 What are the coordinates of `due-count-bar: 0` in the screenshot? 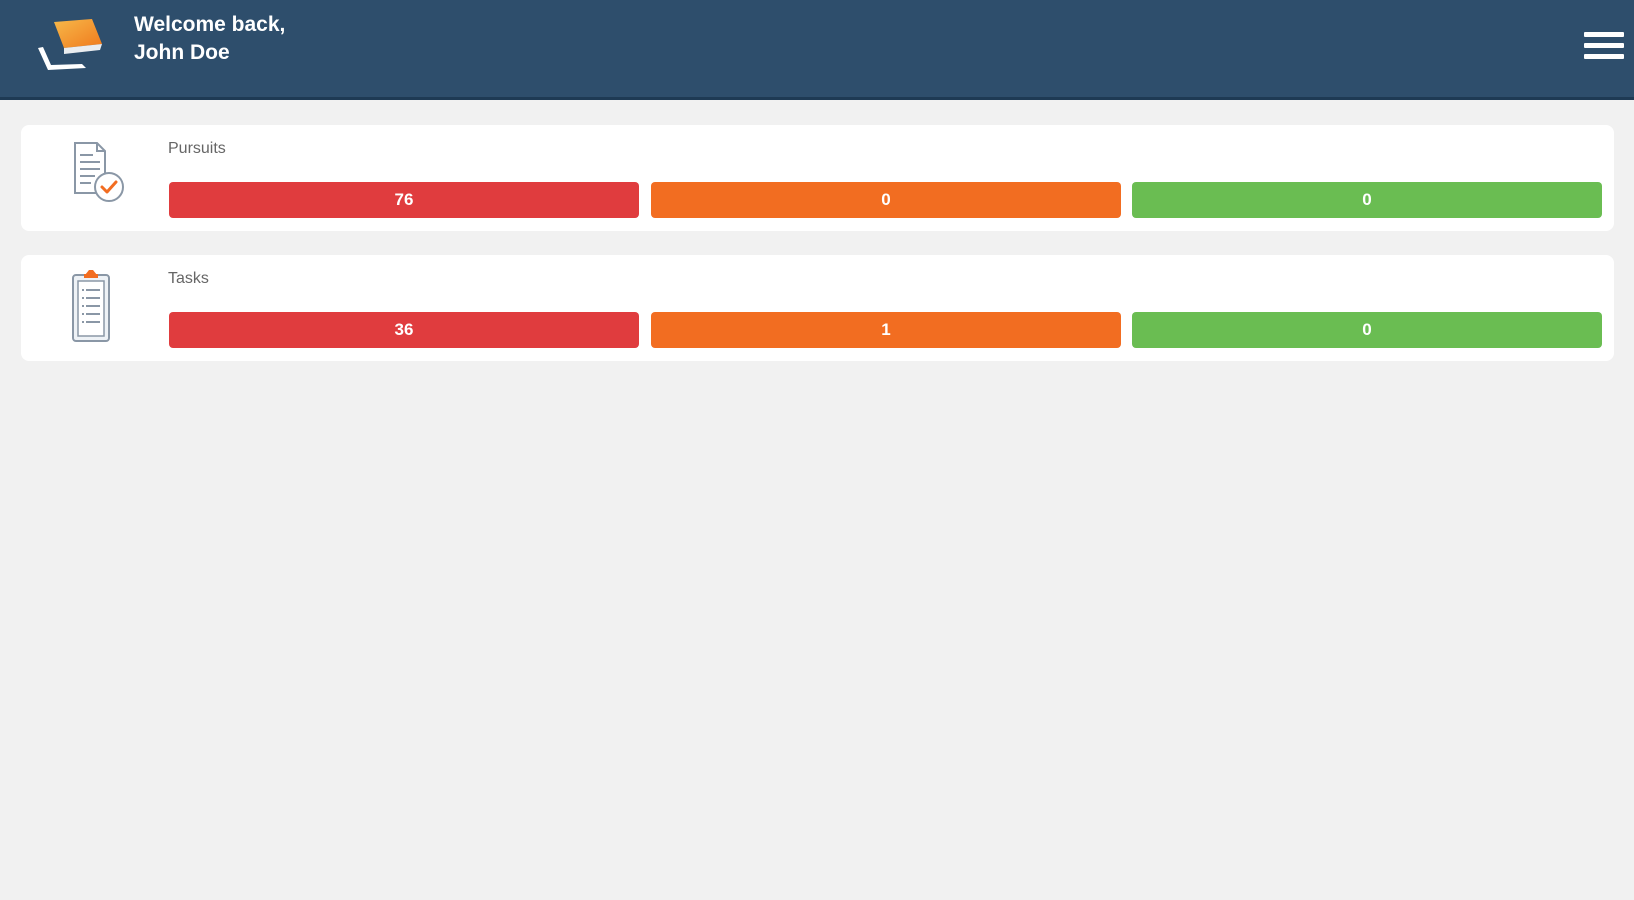 It's located at (886, 200).